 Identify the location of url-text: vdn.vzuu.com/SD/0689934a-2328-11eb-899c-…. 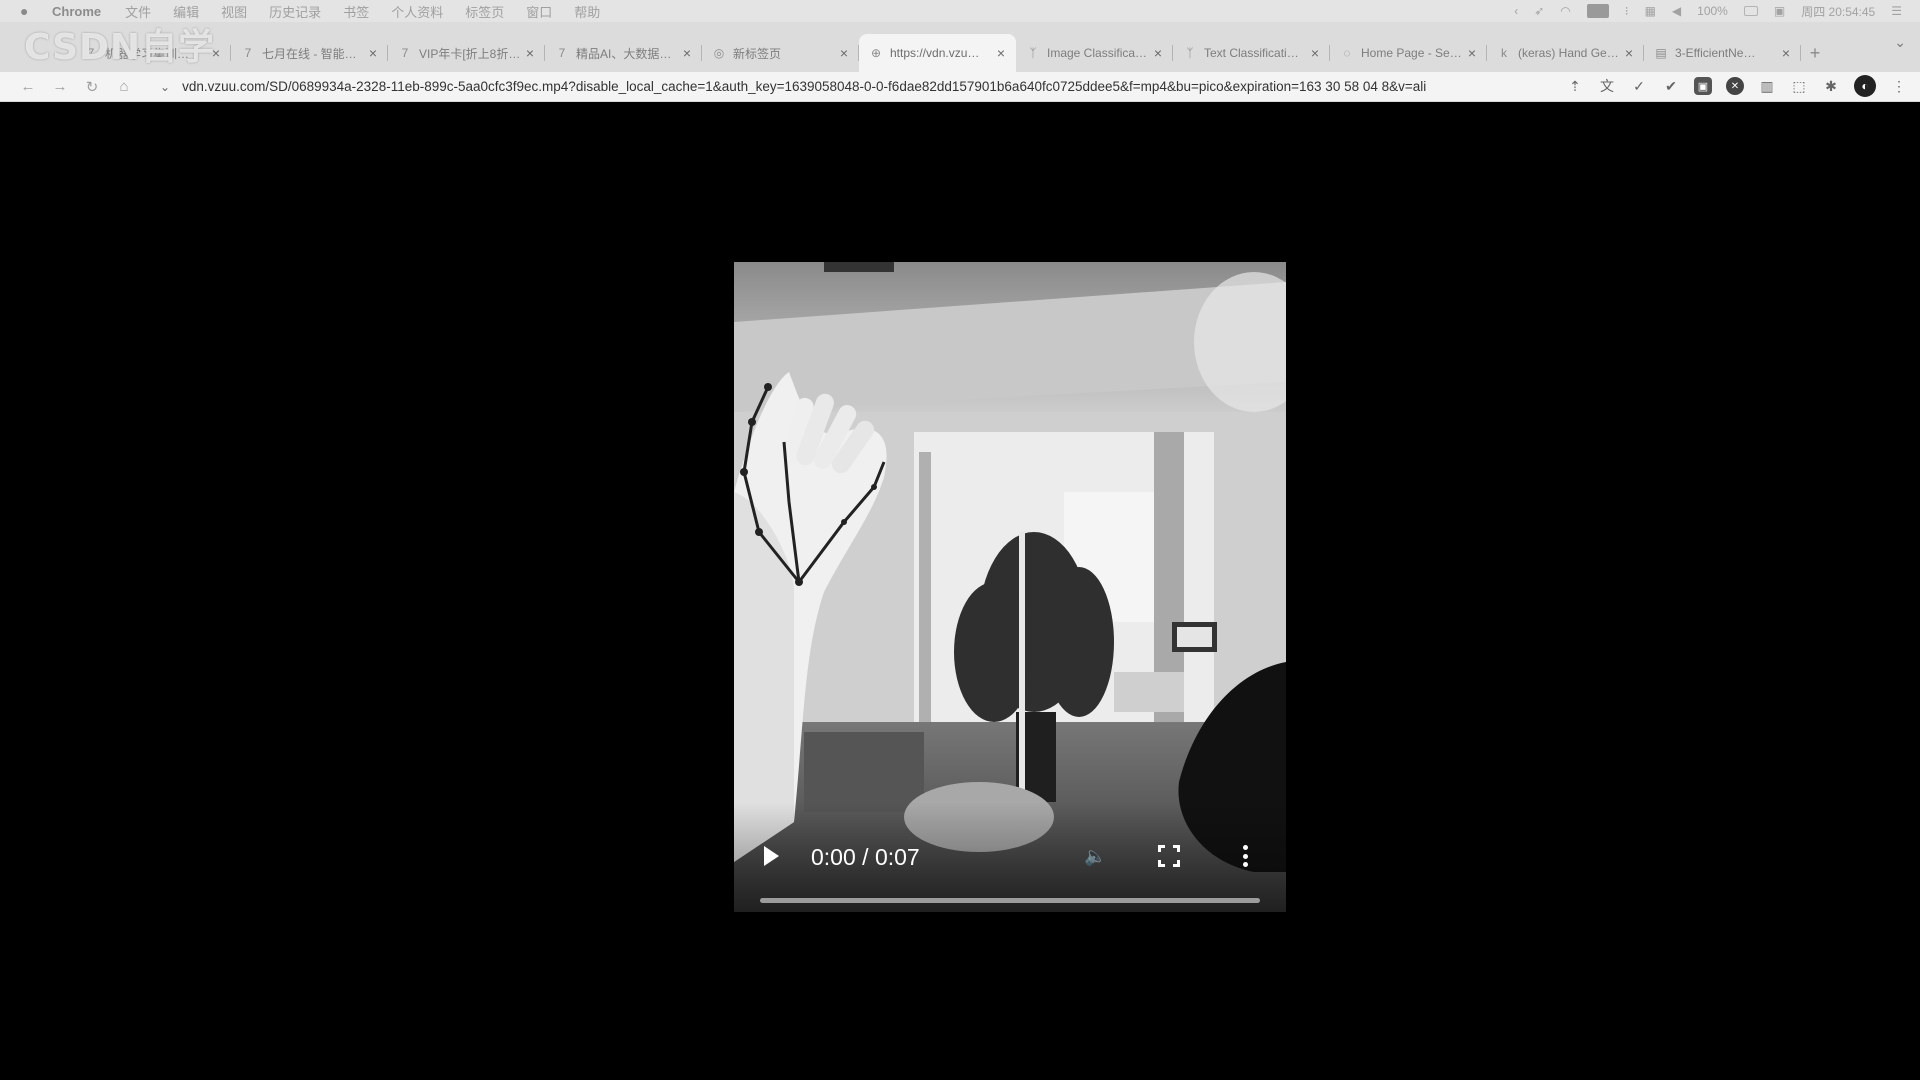
(804, 86).